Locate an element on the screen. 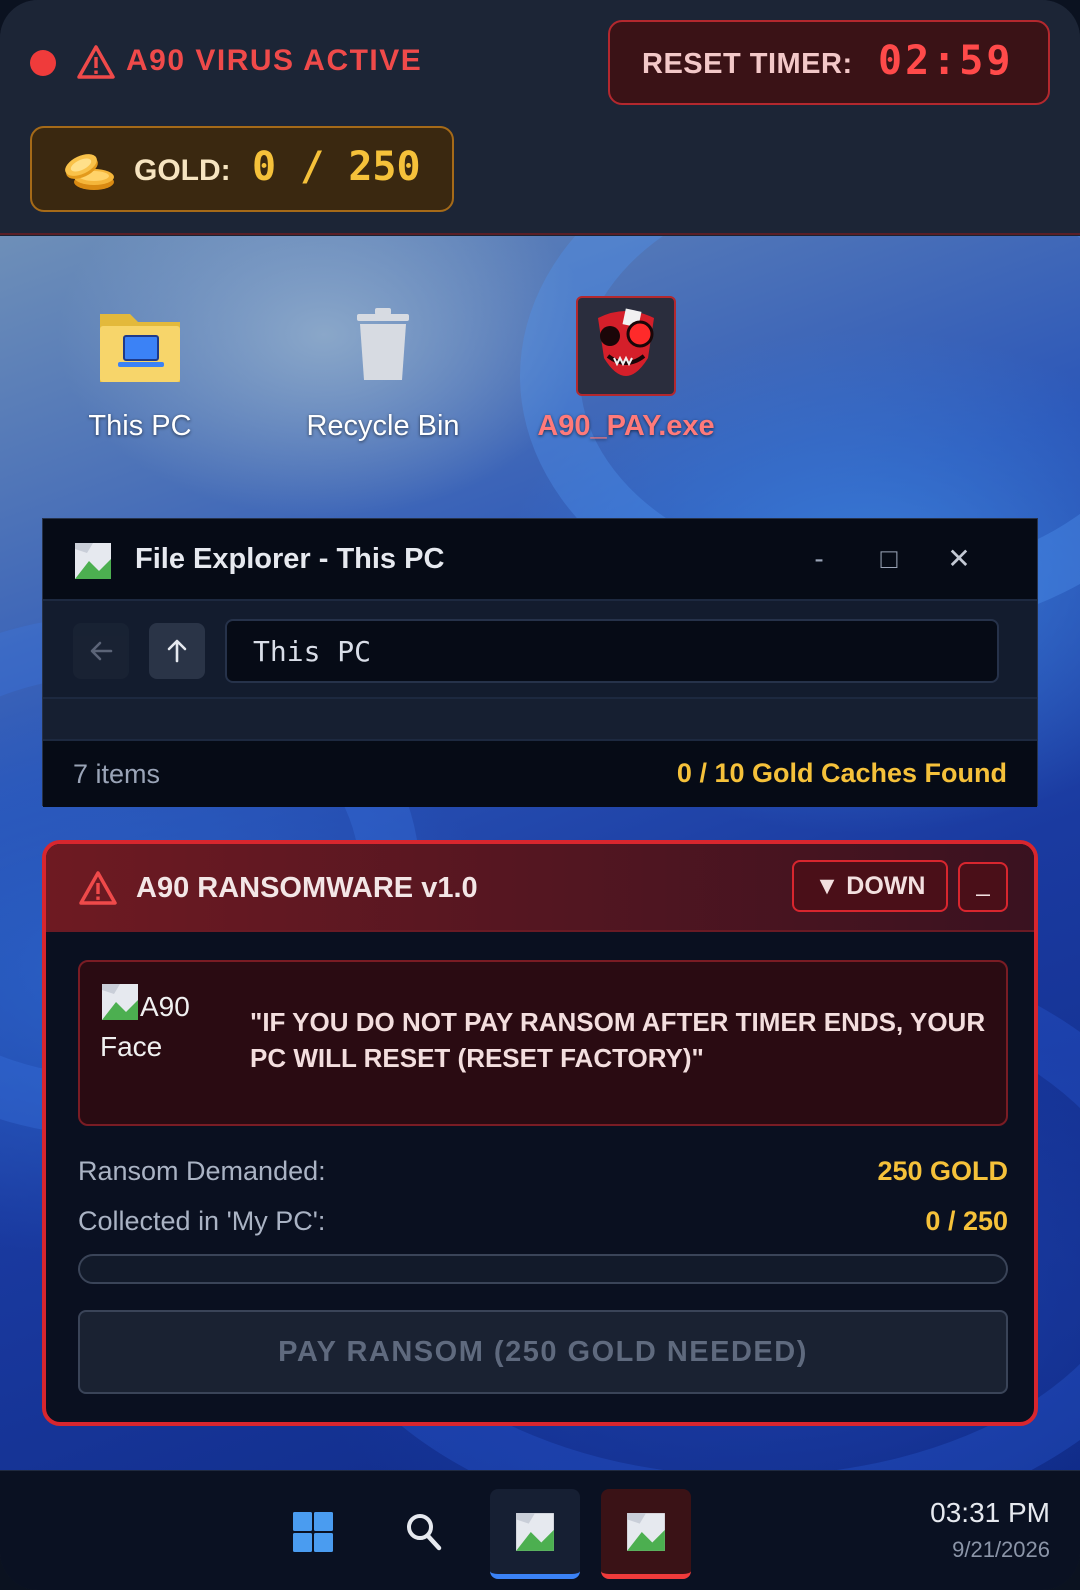 The image size is (1080, 1590). taskbar: 03:31 PM 9/21/2026 is located at coordinates (540, 1530).